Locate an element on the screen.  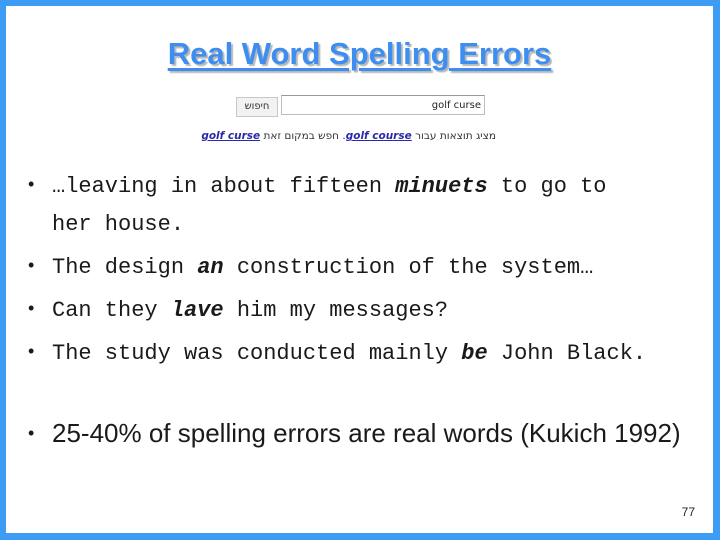
corrected-query-link: golf course is located at coordinates (379, 136).